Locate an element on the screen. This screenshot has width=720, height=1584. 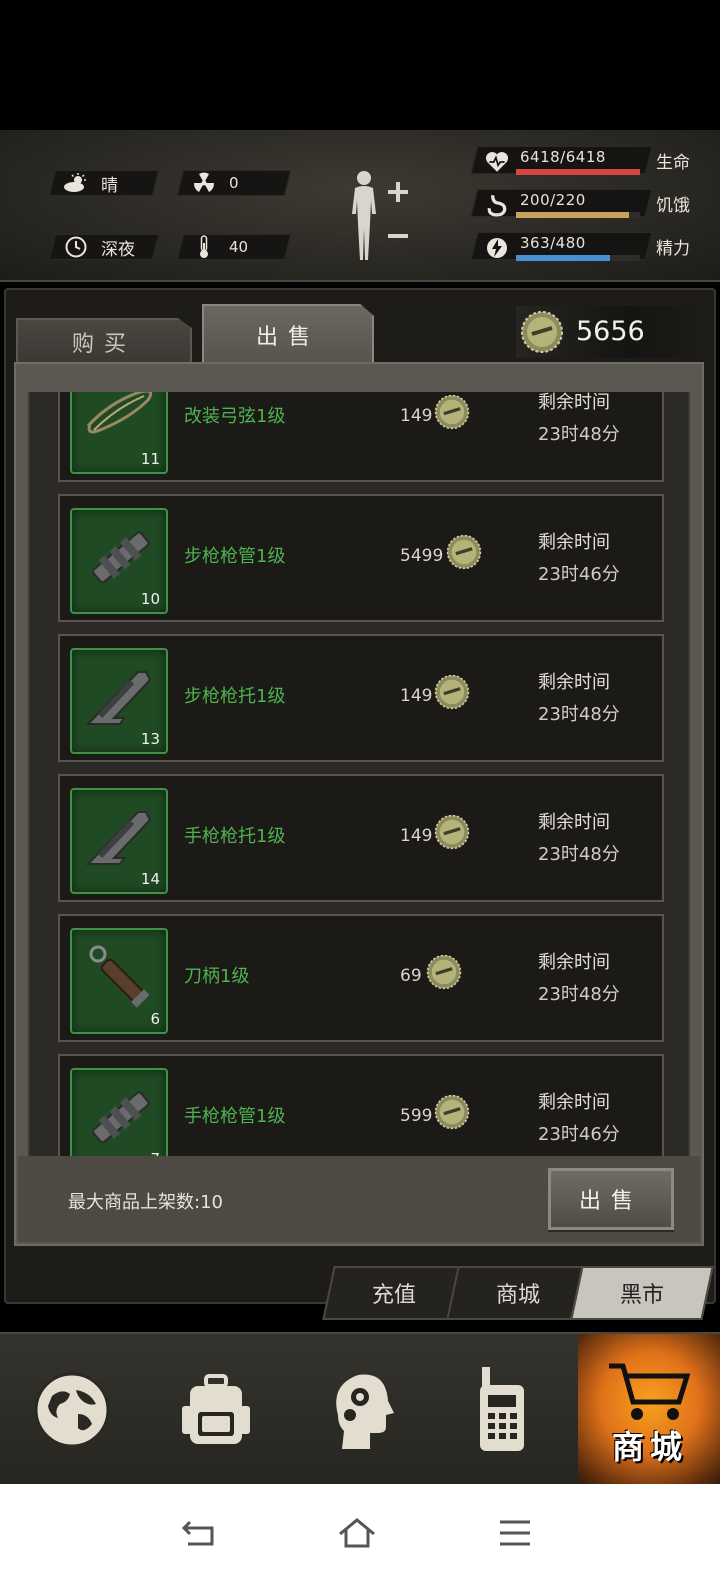
thermometer-icon is located at coordinates (204, 246).